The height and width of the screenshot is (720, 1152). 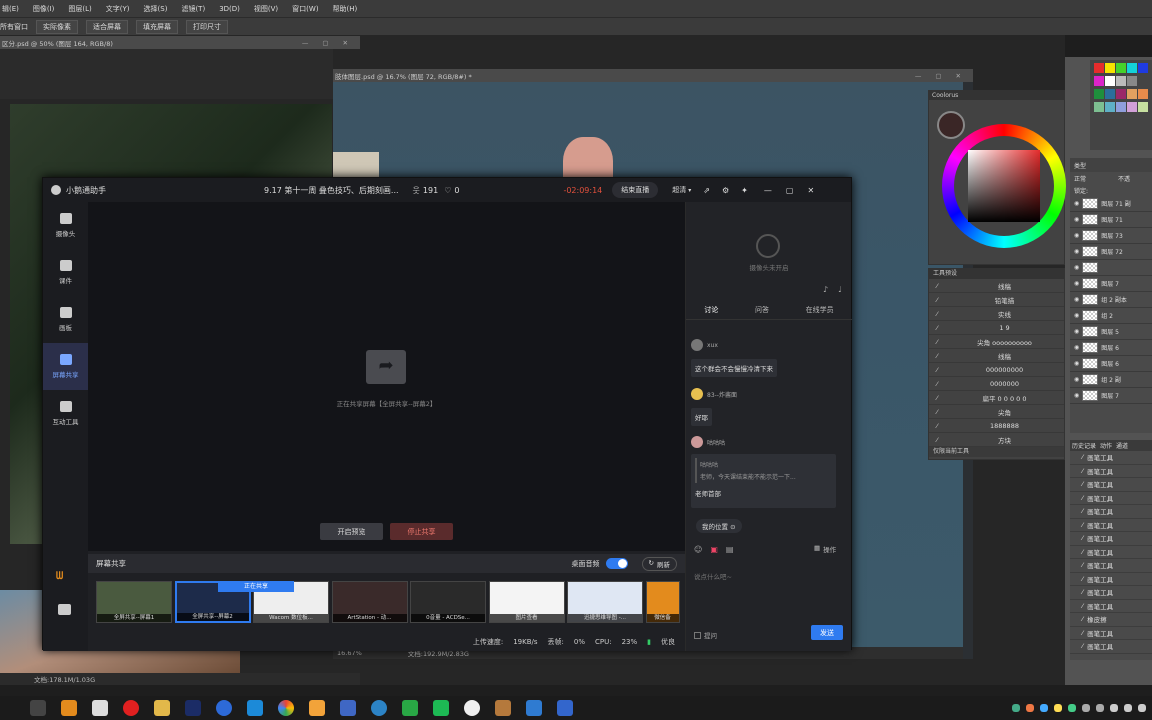 I want to click on saturation-square, so click(x=1004, y=186).